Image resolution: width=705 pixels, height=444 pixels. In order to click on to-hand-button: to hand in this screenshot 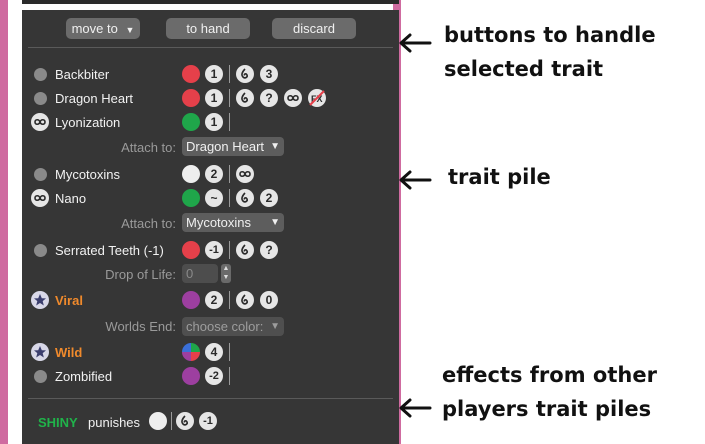, I will do `click(208, 28)`.